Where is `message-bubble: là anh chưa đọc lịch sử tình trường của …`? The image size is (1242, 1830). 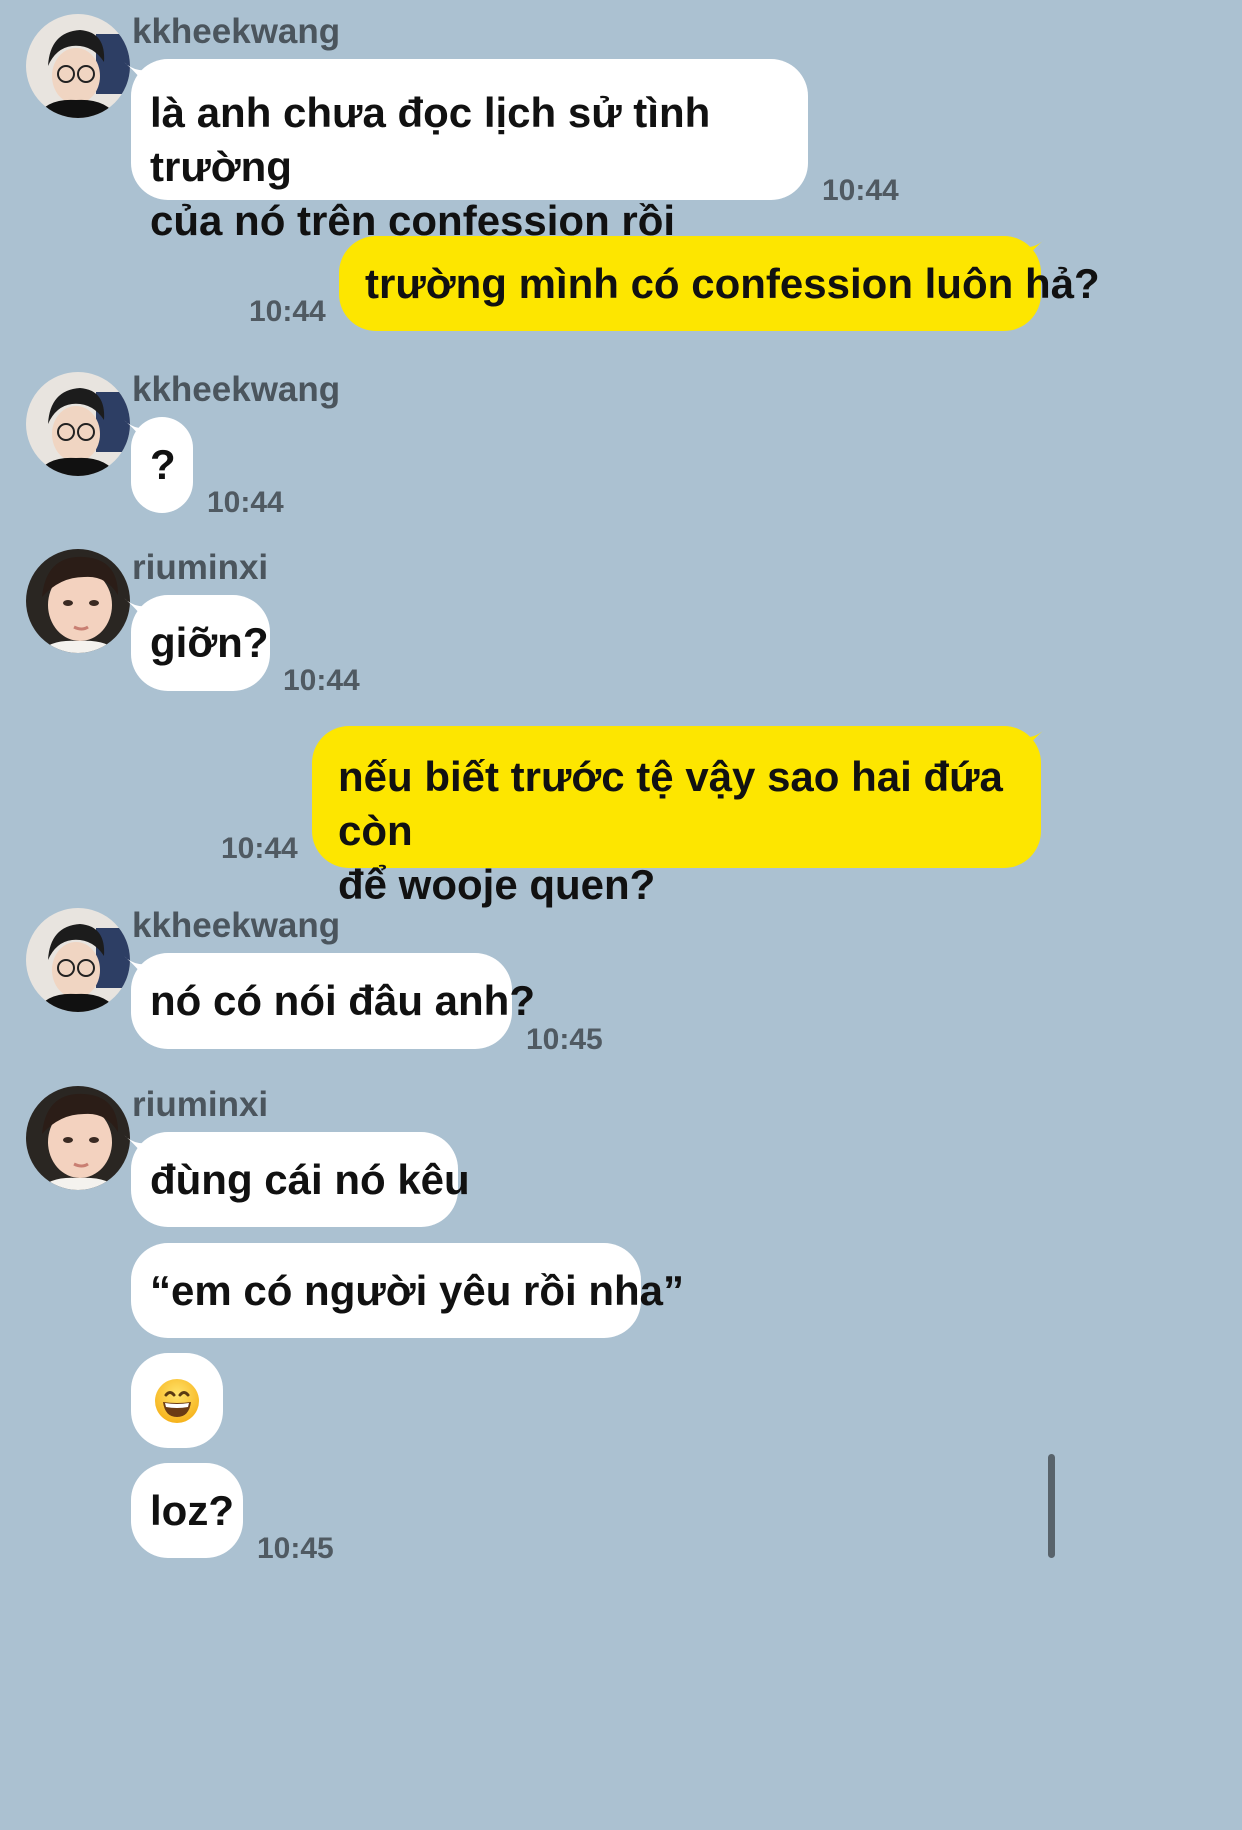 message-bubble: là anh chưa đọc lịch sử tình trường của … is located at coordinates (469, 151).